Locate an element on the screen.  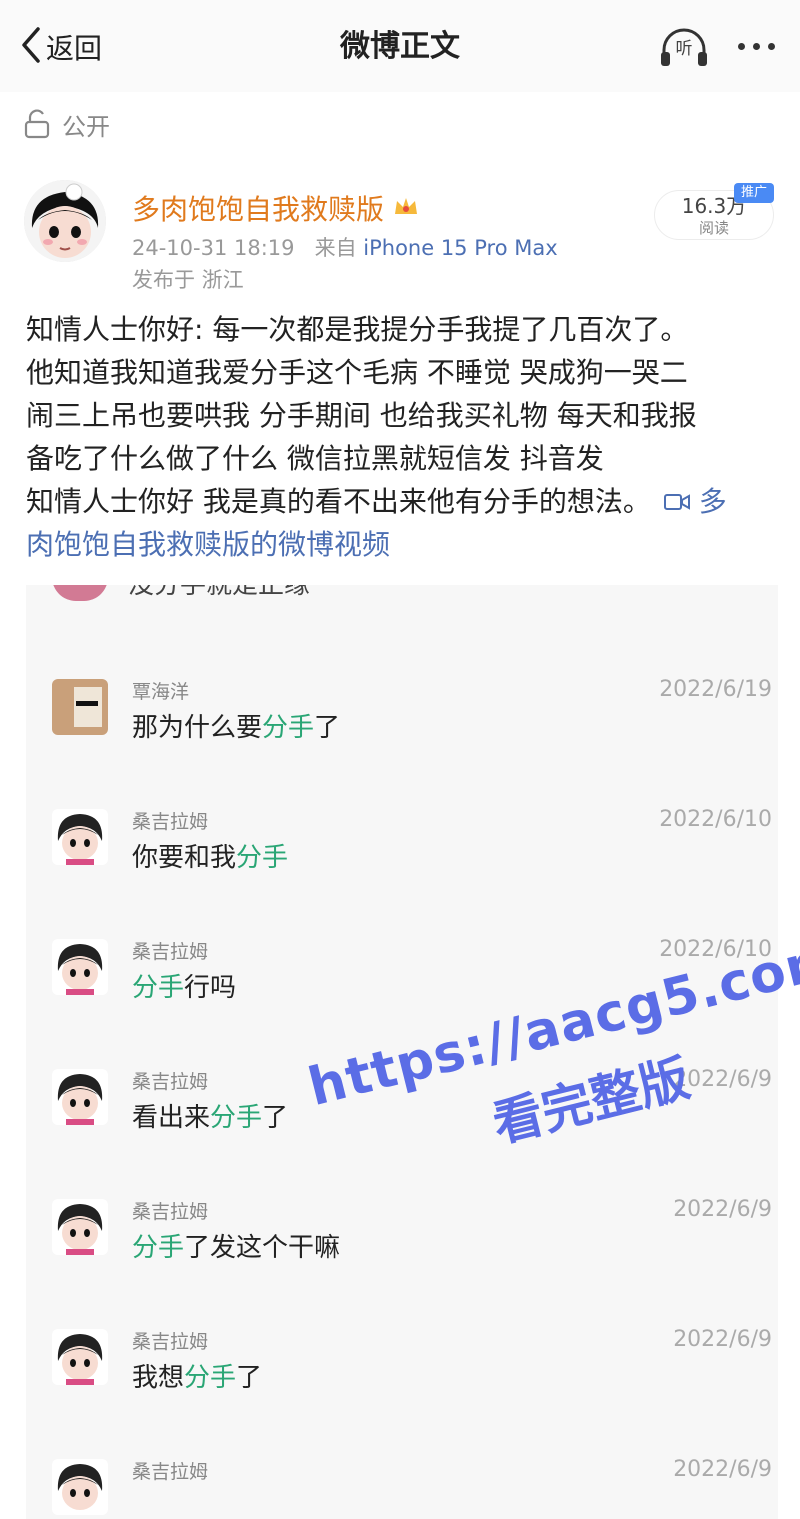
promo-badge: 推广 is located at coordinates (754, 193).